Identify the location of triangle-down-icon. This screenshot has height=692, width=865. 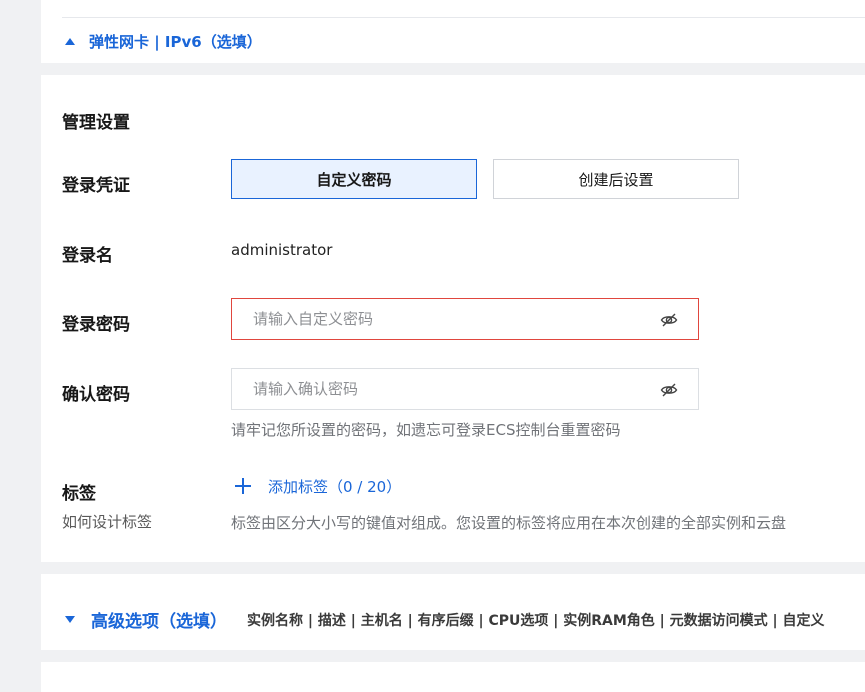
(70, 619).